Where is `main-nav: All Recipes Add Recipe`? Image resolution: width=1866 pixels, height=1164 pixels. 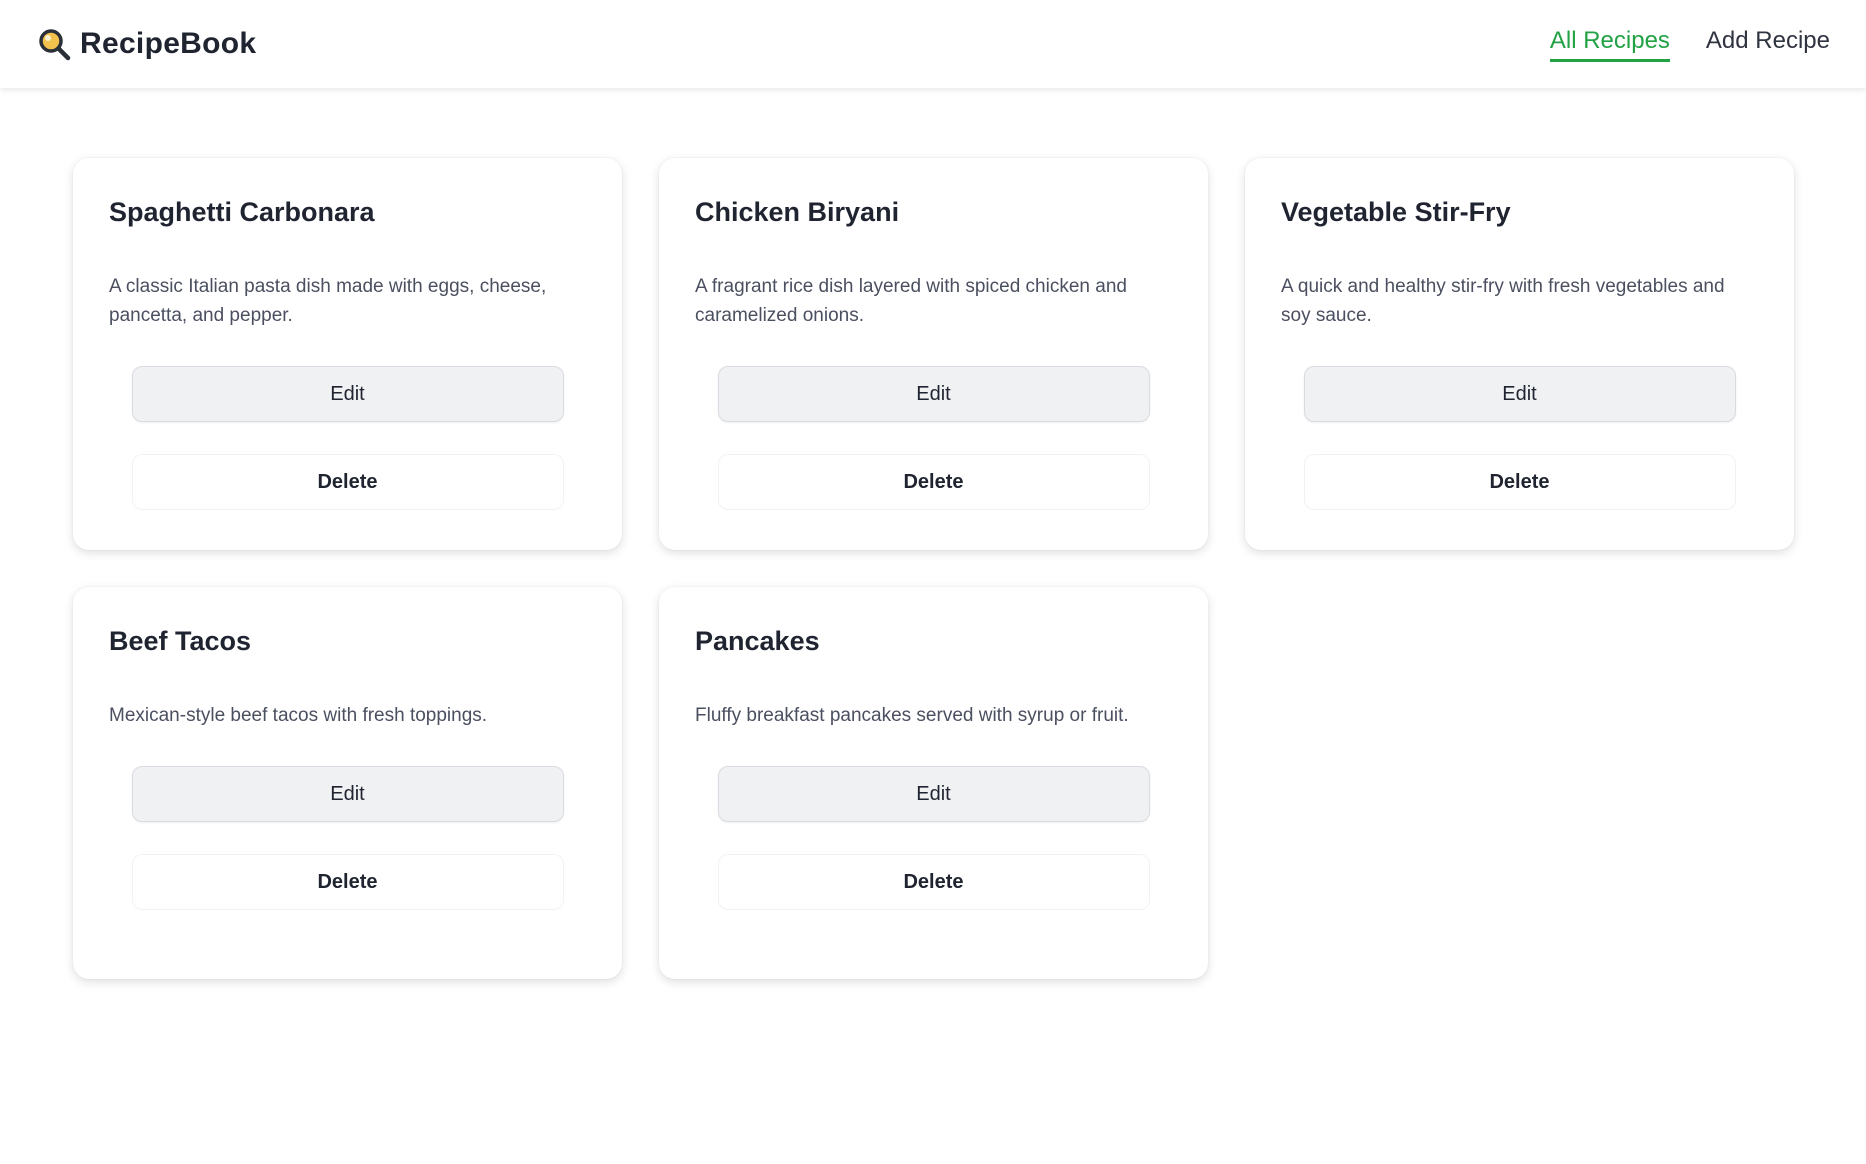
main-nav: All Recipes Add Recipe is located at coordinates (1689, 44).